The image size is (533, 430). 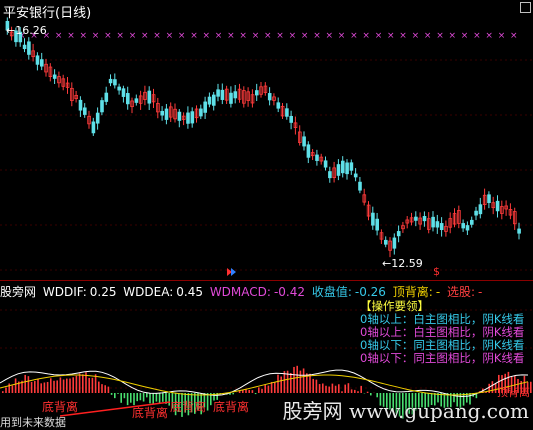 I want to click on low-price-label: ←12.59, so click(x=402, y=263).